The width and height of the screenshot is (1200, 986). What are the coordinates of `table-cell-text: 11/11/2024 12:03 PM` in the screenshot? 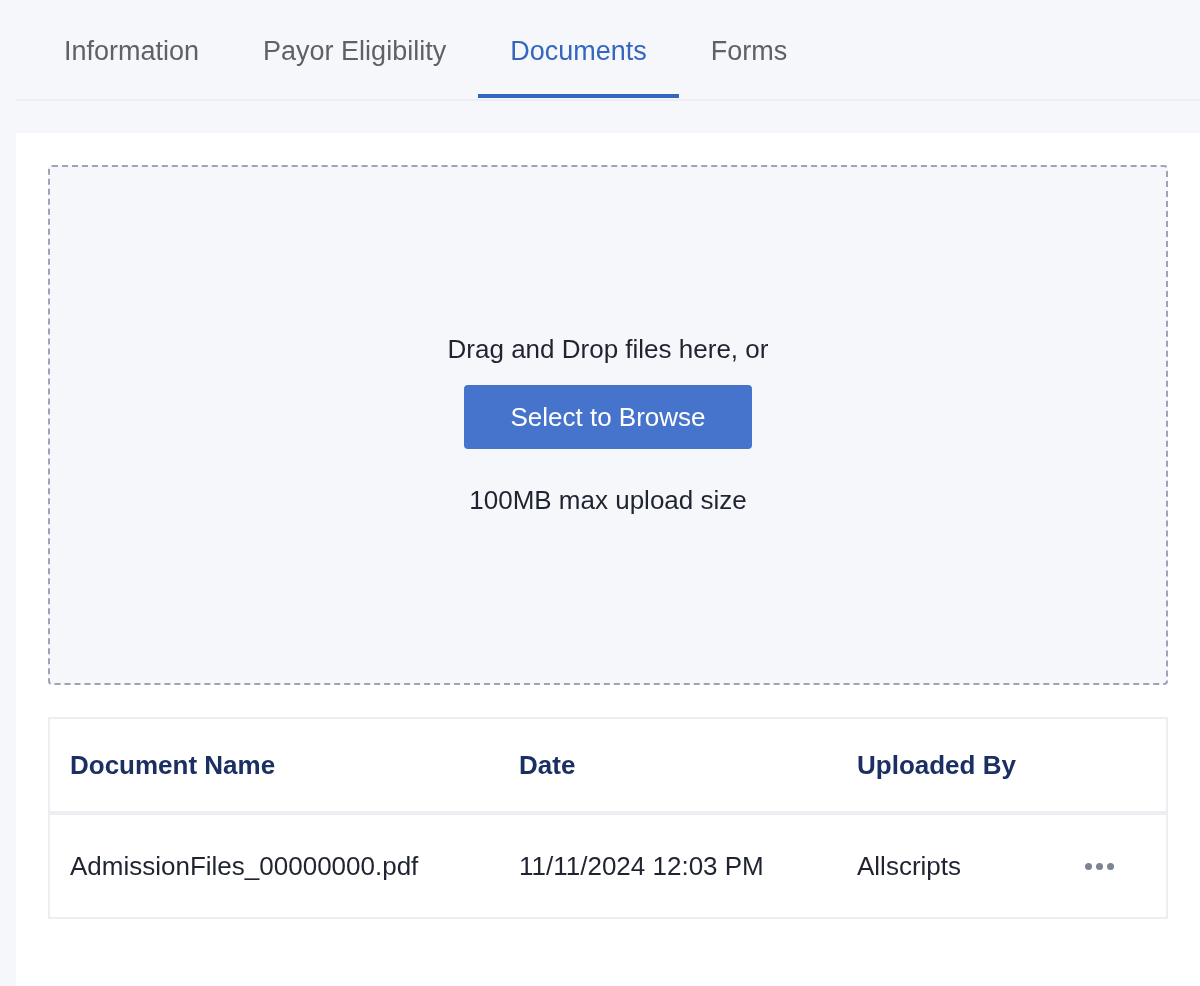 It's located at (642, 866).